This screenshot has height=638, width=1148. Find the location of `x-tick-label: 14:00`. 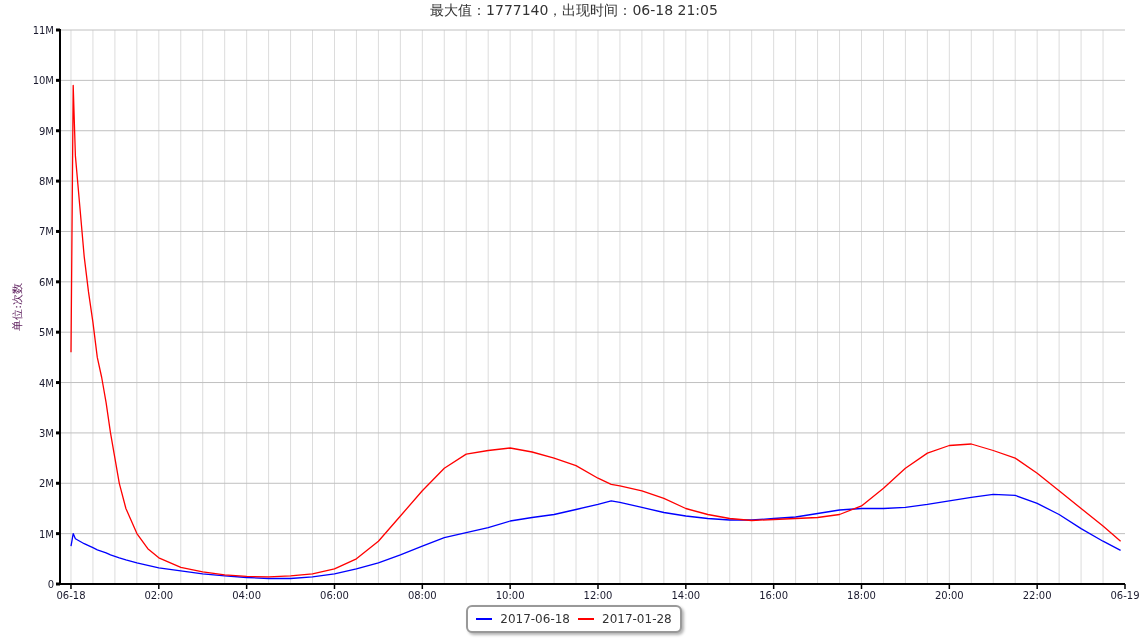

x-tick-label: 14:00 is located at coordinates (686, 595).